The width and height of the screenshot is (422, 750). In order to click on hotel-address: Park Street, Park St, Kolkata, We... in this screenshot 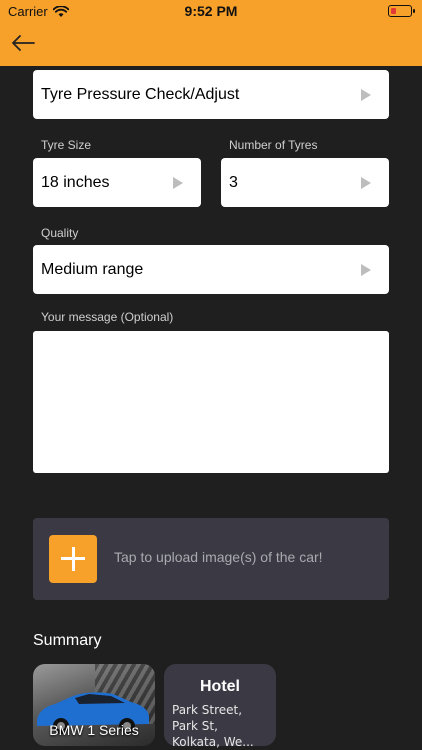, I will do `click(213, 726)`.